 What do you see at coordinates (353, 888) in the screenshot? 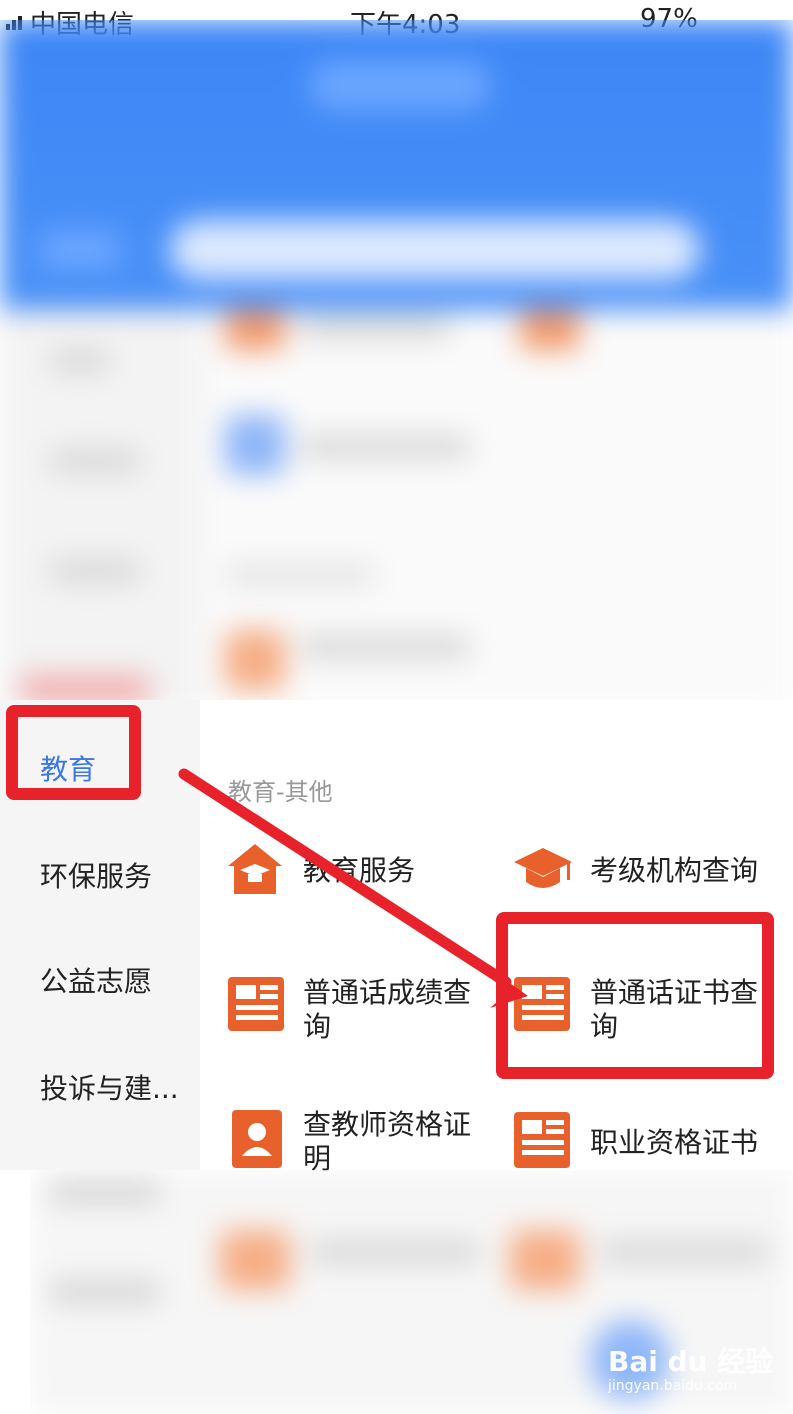
I see `annotation-arrow` at bounding box center [353, 888].